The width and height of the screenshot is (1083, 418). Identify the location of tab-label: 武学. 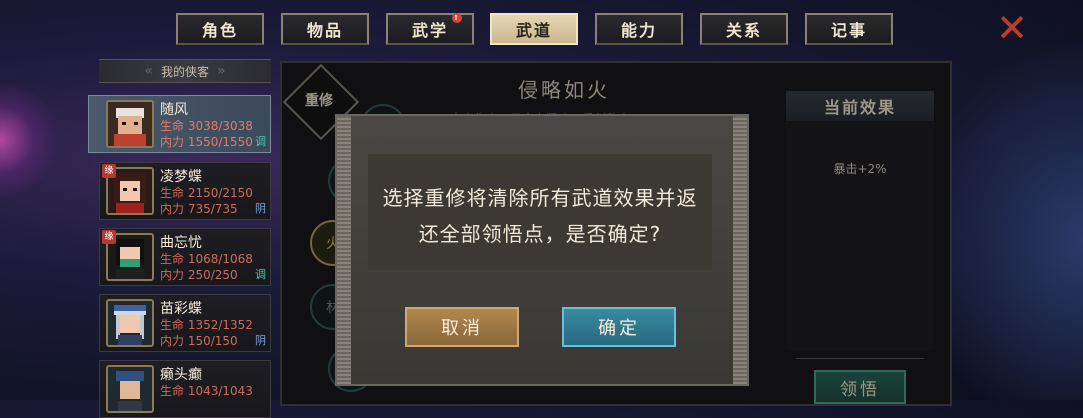
(429, 30).